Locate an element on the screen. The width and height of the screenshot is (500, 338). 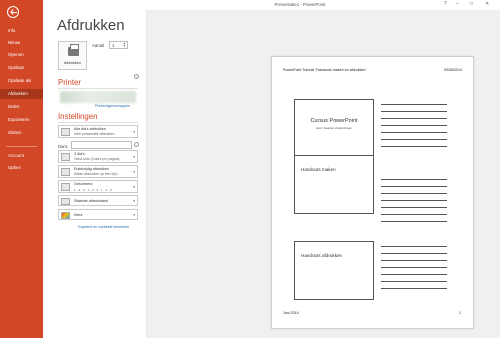
settings-divider is located at coordinates (98, 122).